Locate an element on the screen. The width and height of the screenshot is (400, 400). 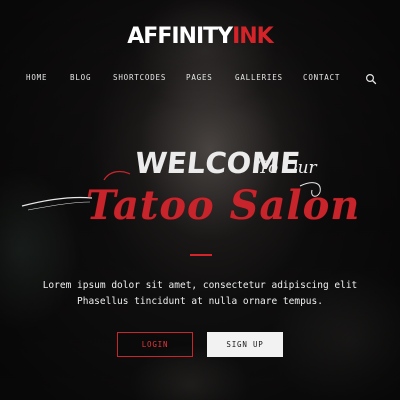
site-logo: AFFINITYINK is located at coordinates (200, 37).